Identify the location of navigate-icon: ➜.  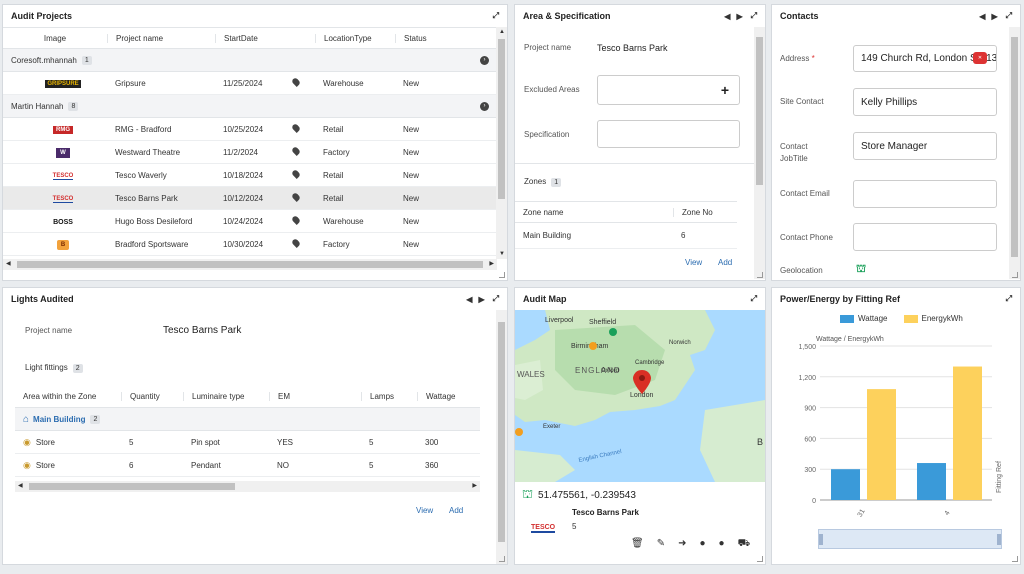
(682, 544).